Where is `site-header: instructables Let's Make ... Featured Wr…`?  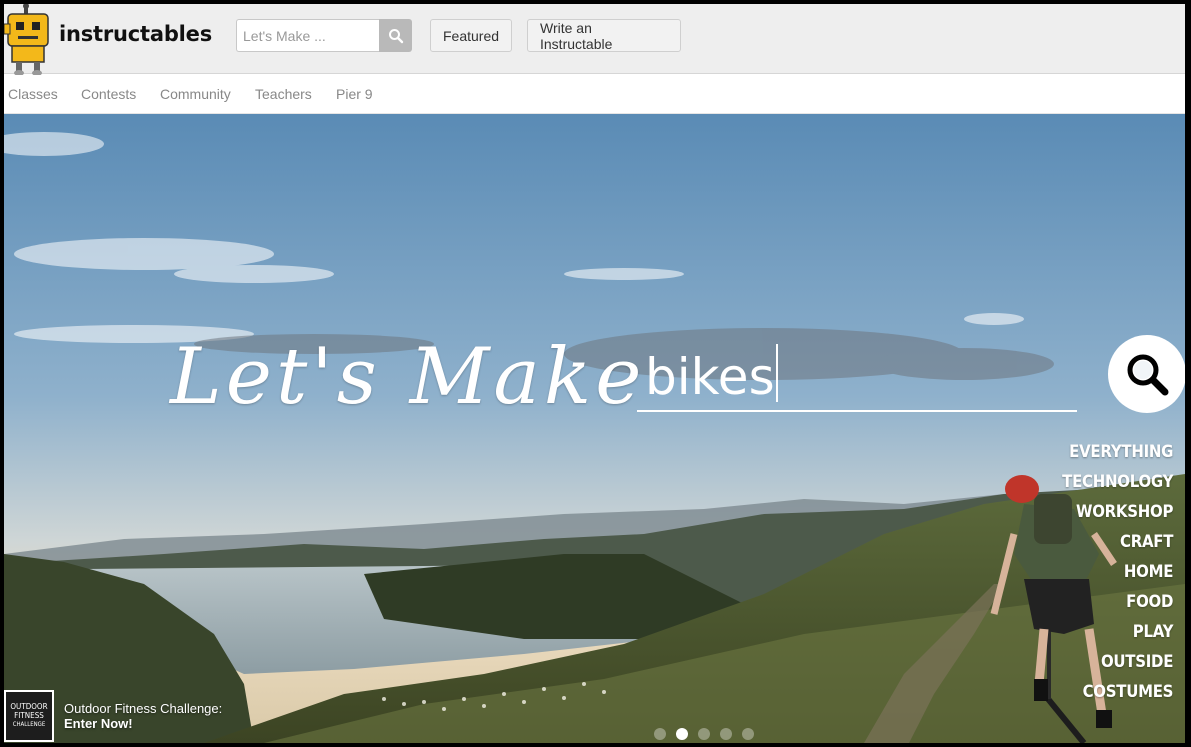 site-header: instructables Let's Make ... Featured Wr… is located at coordinates (594, 40).